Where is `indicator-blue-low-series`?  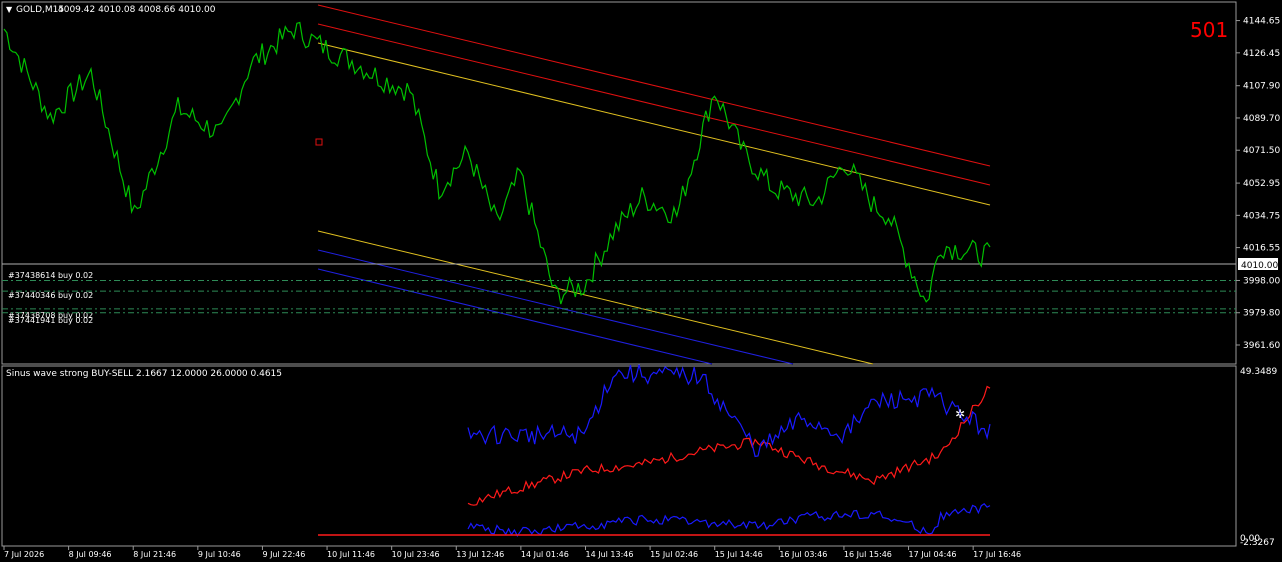
indicator-blue-low-series is located at coordinates (729, 520).